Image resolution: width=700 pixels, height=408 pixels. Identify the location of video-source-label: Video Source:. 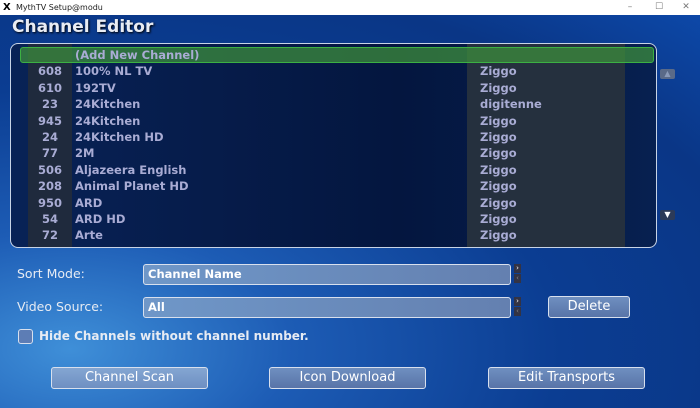
(60, 306).